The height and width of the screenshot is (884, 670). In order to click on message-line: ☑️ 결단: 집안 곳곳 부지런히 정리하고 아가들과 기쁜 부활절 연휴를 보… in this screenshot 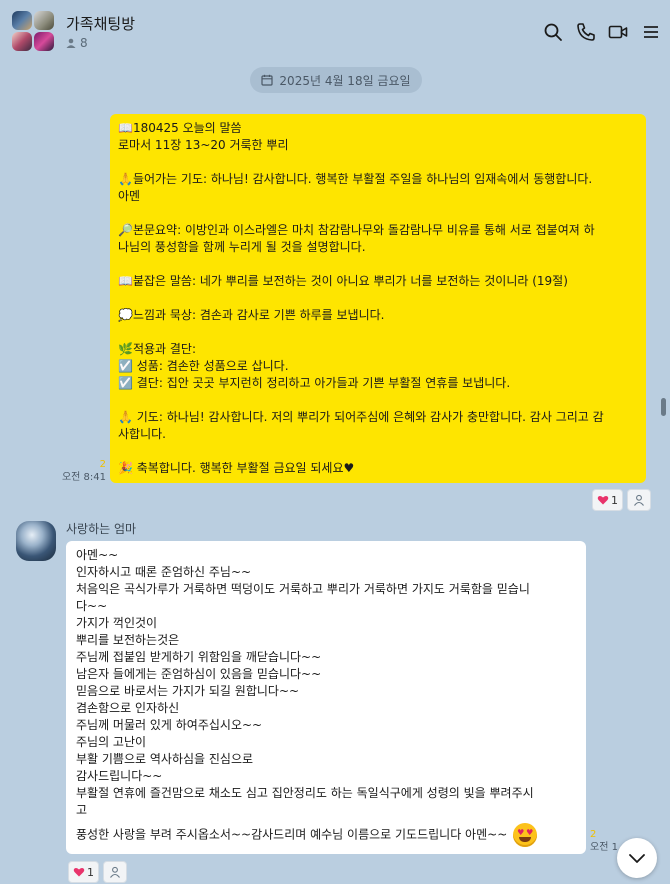, I will do `click(314, 383)`.